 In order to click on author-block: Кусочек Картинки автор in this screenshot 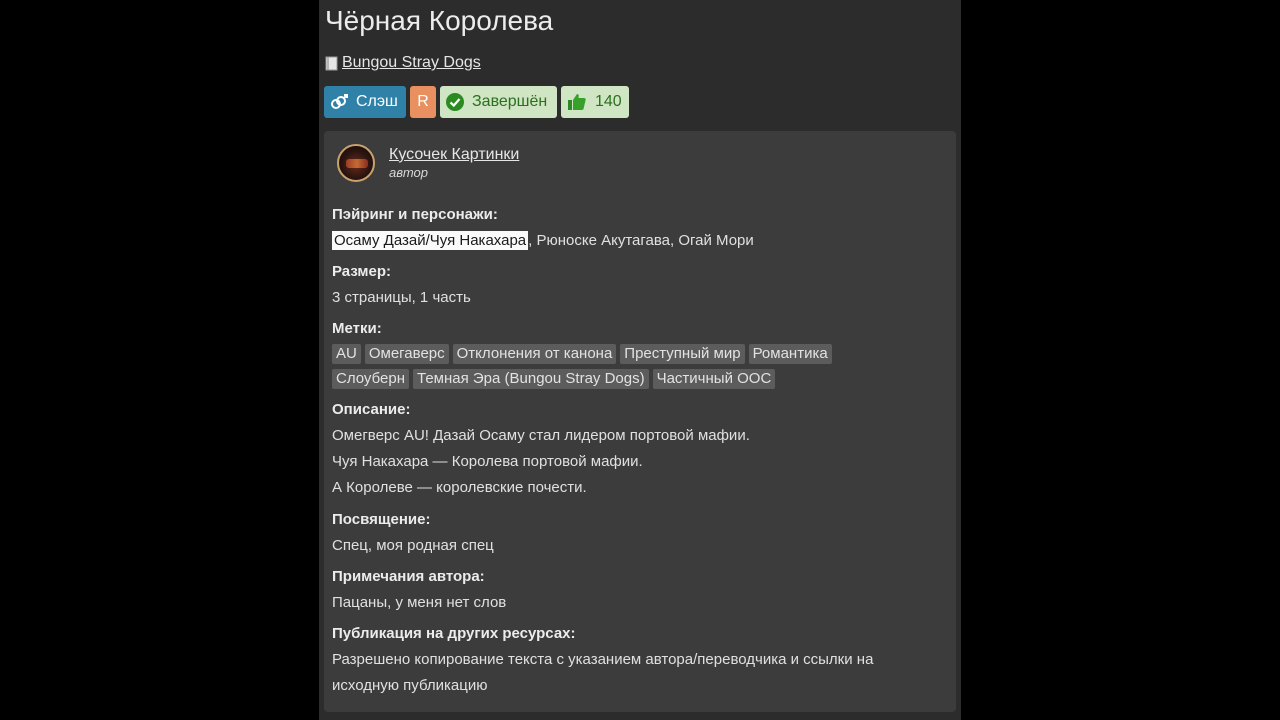, I will do `click(428, 163)`.